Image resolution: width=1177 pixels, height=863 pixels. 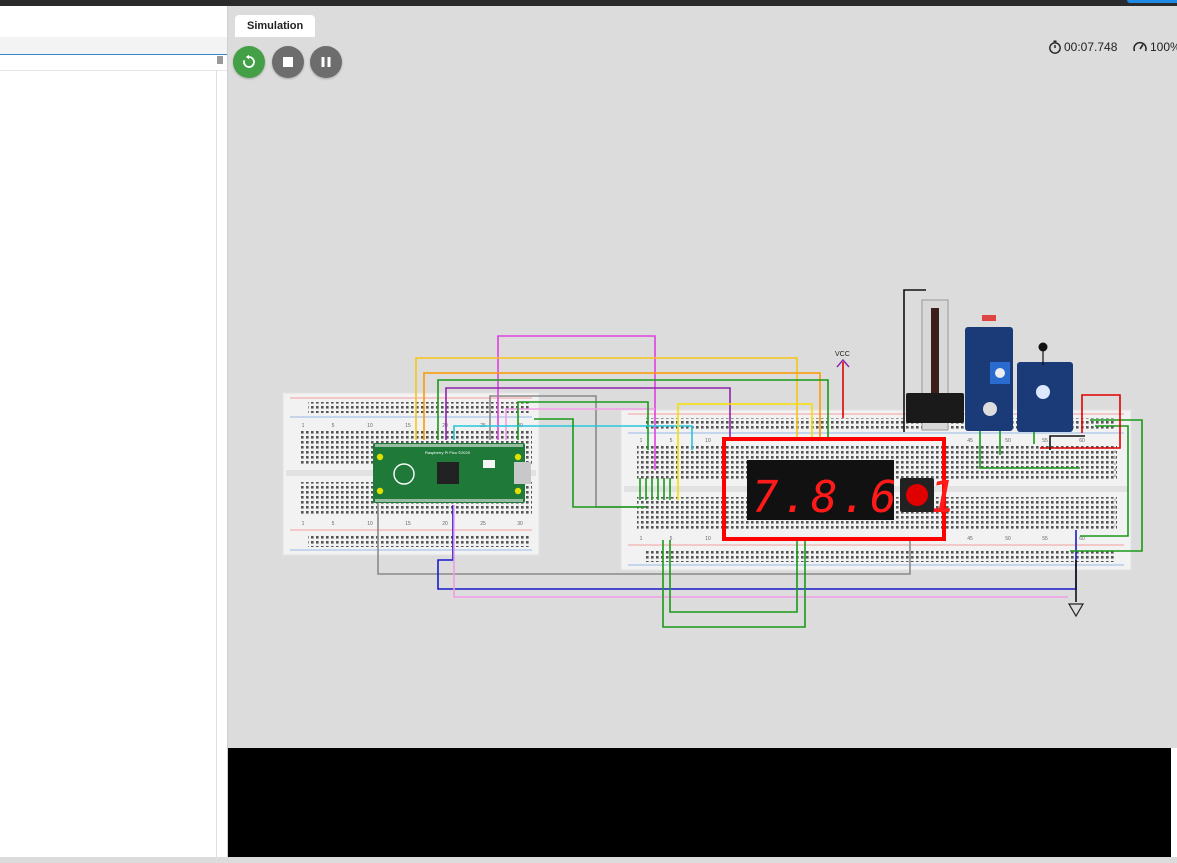 I want to click on right-col-50: 50, so click(x=1008, y=441).